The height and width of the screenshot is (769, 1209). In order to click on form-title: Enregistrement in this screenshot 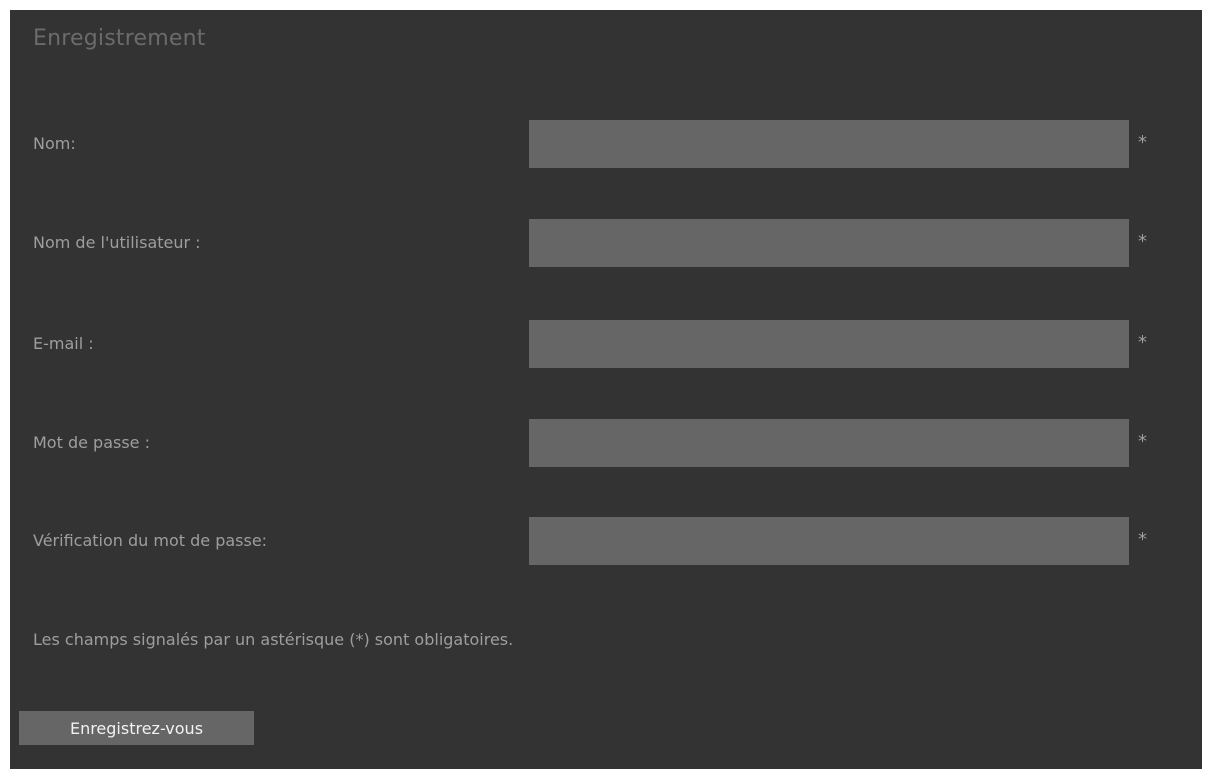, I will do `click(119, 38)`.